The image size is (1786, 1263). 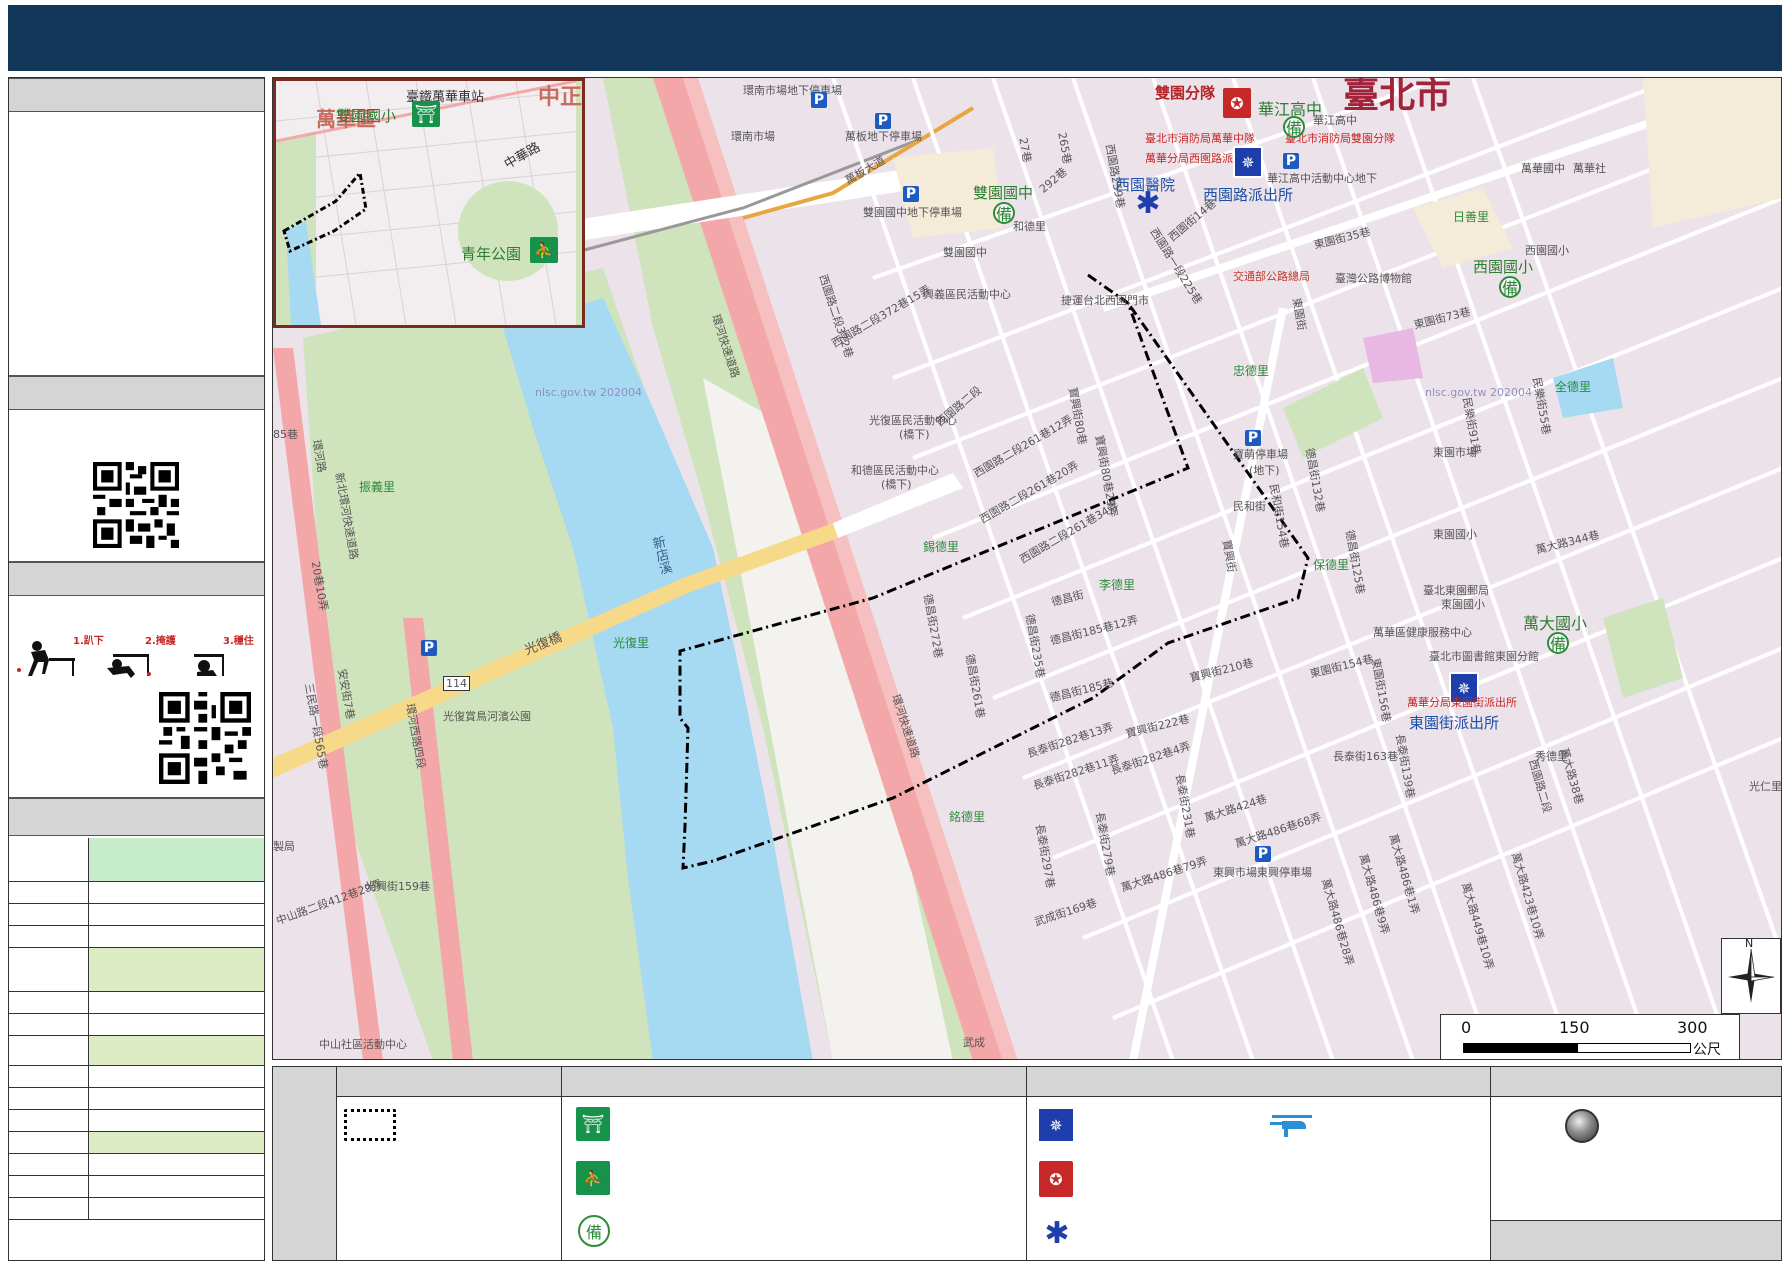 I want to click on label-dongyuan-police: 東園街派出所, so click(x=1454, y=723).